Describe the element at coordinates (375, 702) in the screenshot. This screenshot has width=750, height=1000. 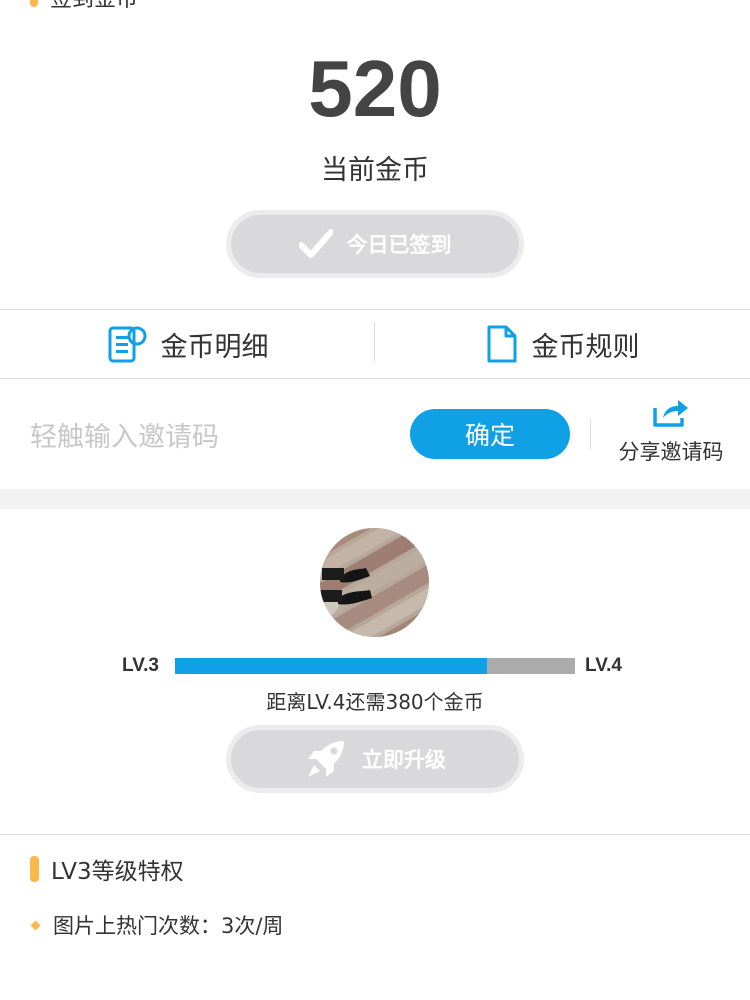
I see `level-distance-text: 距离LV.4还需380个金币` at that location.